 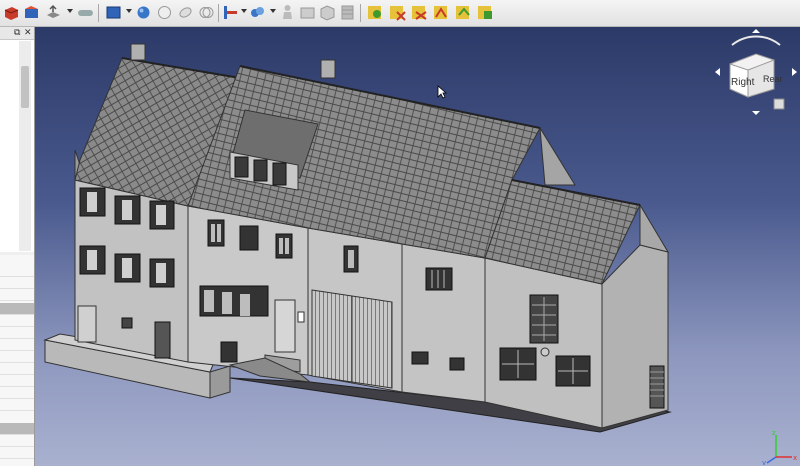 What do you see at coordinates (11, 12) in the screenshot?
I see `part-box-icon` at bounding box center [11, 12].